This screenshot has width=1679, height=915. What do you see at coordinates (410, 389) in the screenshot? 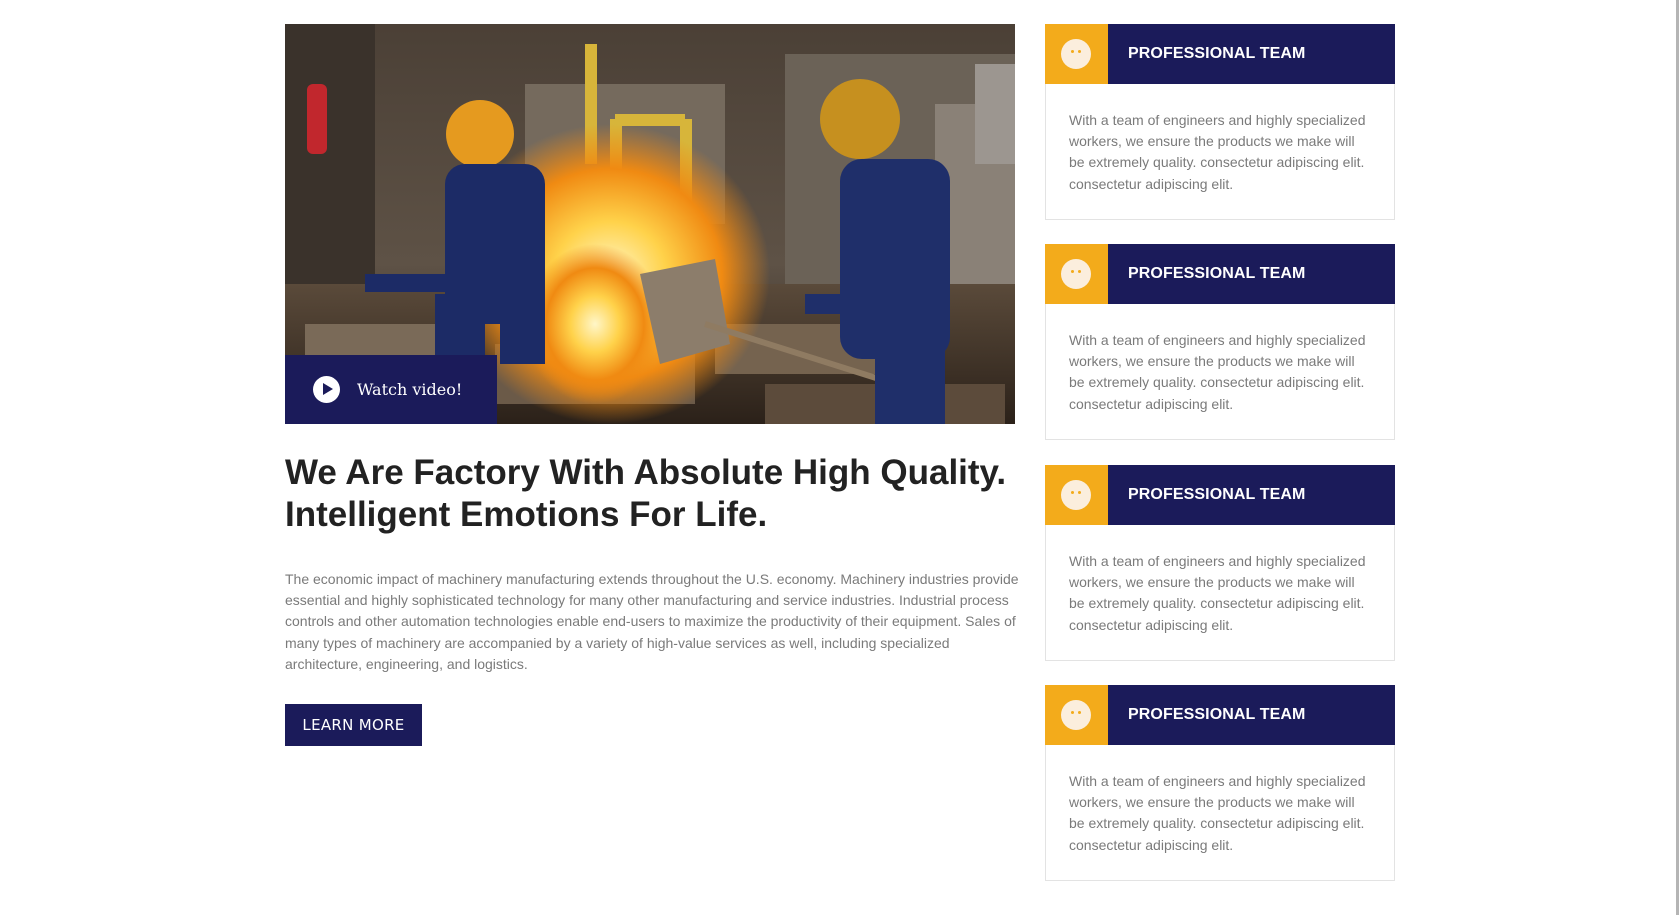
I see `watch-video-label: Watch video!` at bounding box center [410, 389].